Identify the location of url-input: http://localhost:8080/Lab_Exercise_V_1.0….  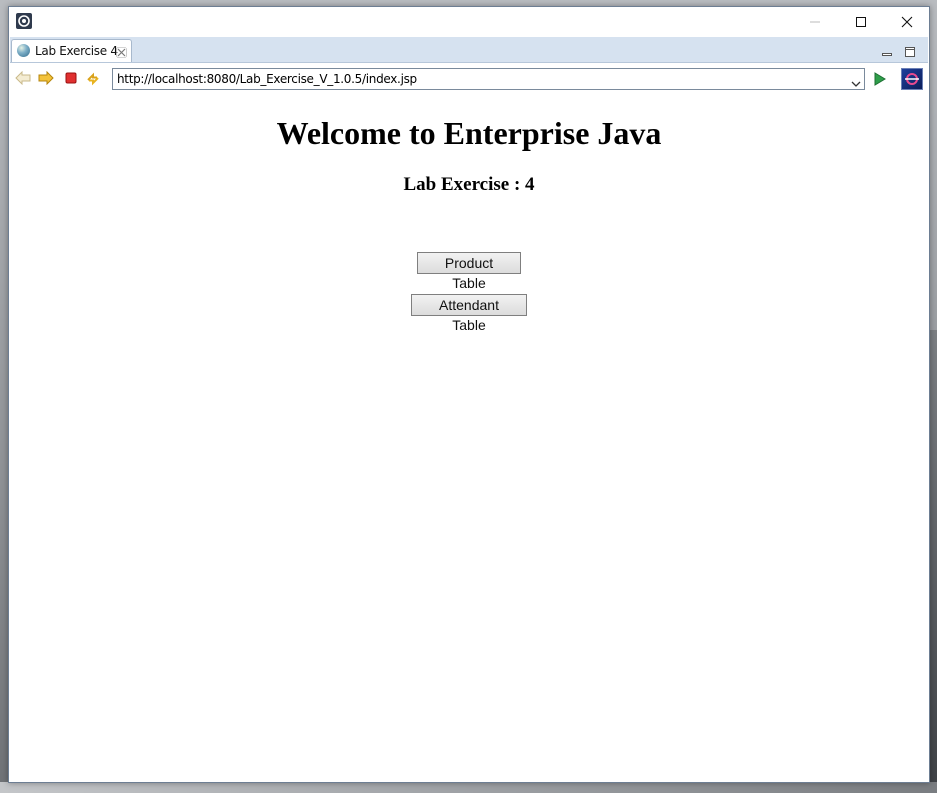
(488, 79).